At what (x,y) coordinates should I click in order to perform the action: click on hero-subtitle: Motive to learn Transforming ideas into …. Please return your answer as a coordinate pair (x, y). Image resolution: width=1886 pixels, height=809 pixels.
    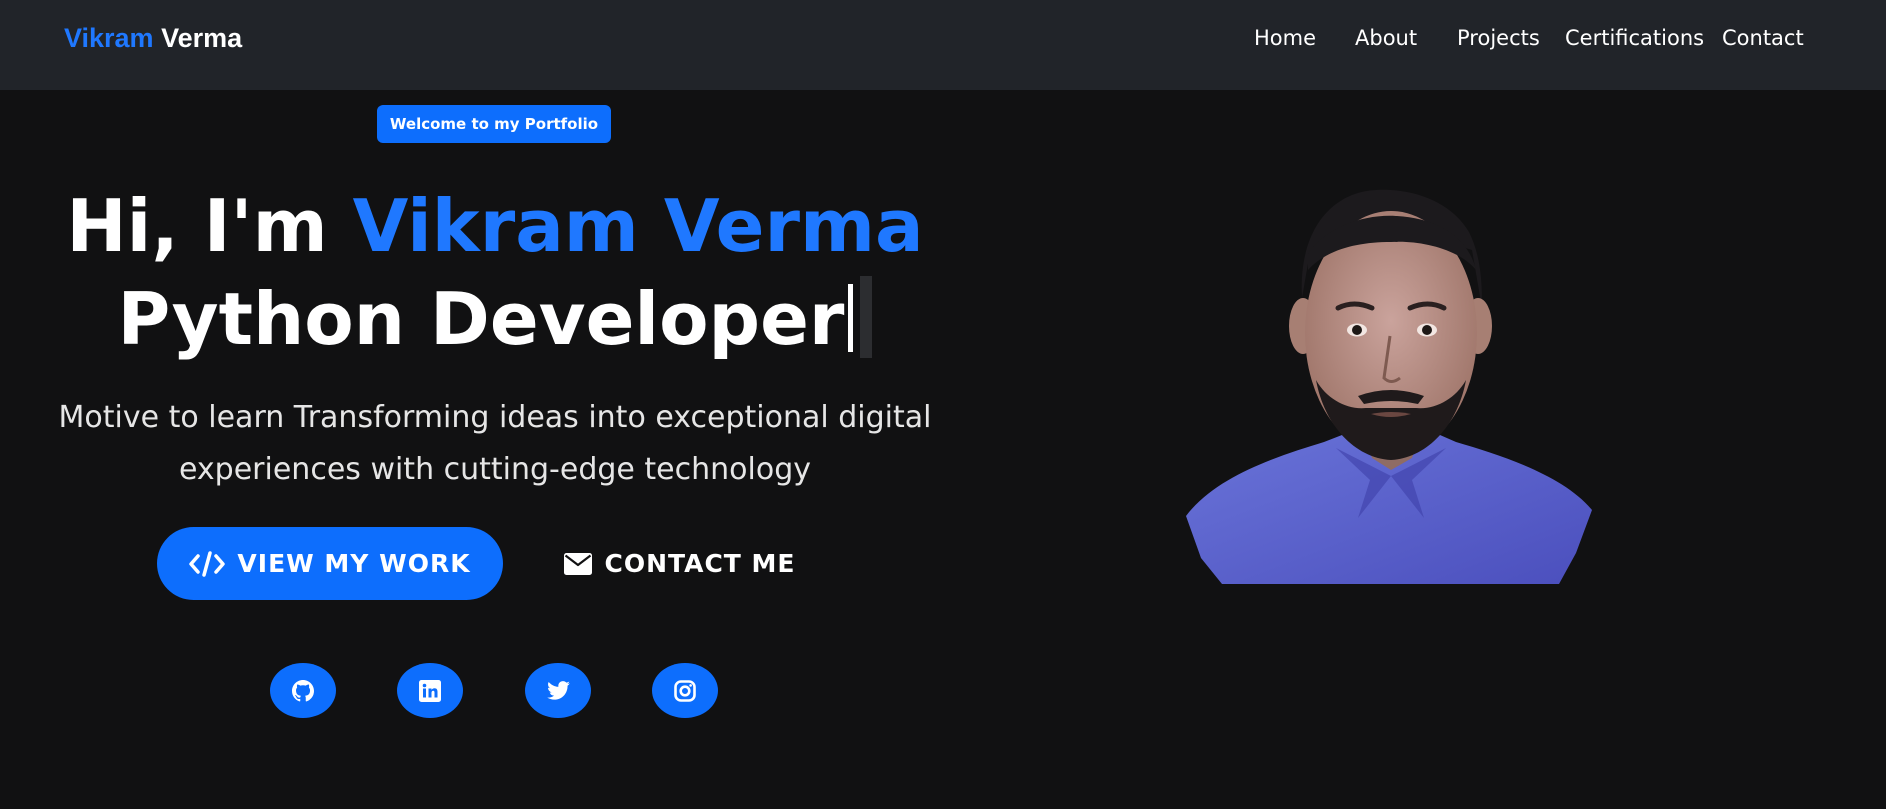
    Looking at the image, I should click on (495, 444).